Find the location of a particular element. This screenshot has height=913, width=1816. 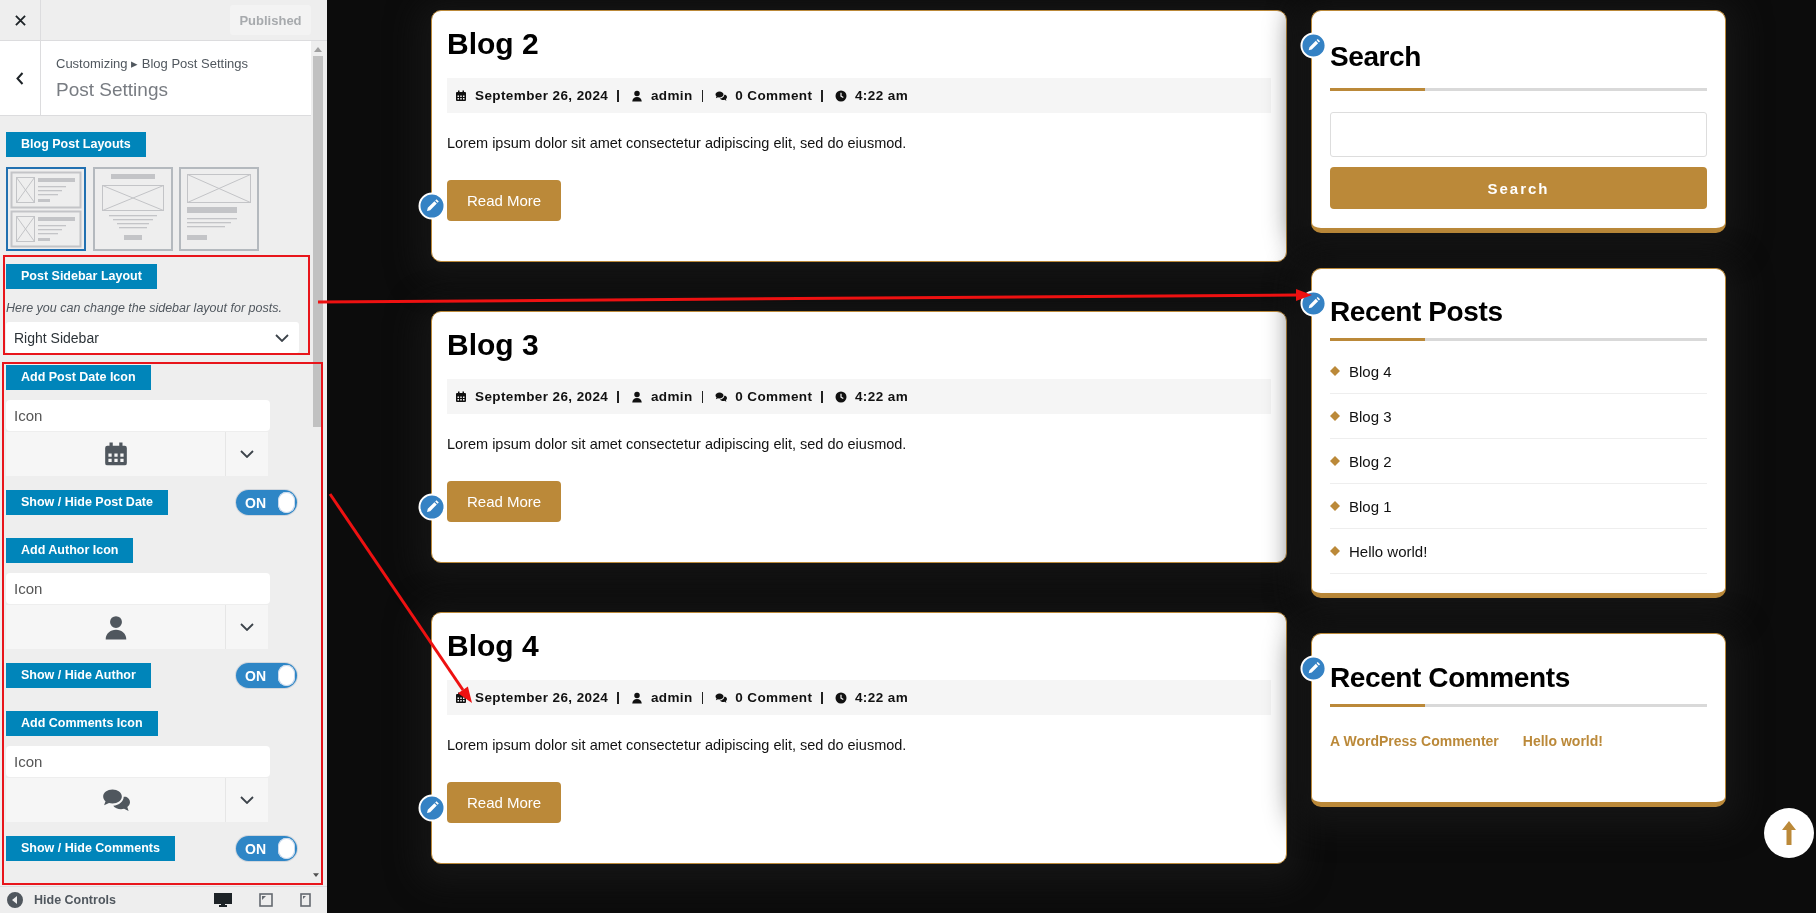

widget-title: Search is located at coordinates (1376, 57).